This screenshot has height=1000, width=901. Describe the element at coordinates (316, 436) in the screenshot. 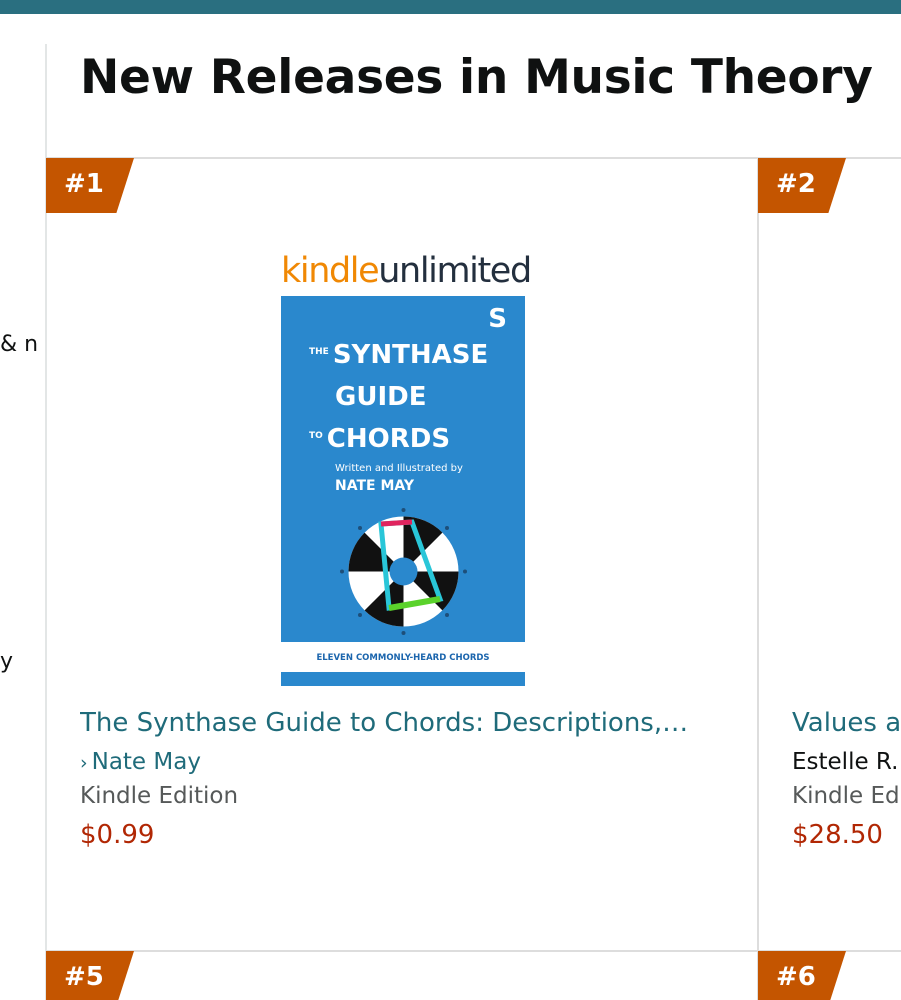

I see `cover-title-prefix: TO` at that location.